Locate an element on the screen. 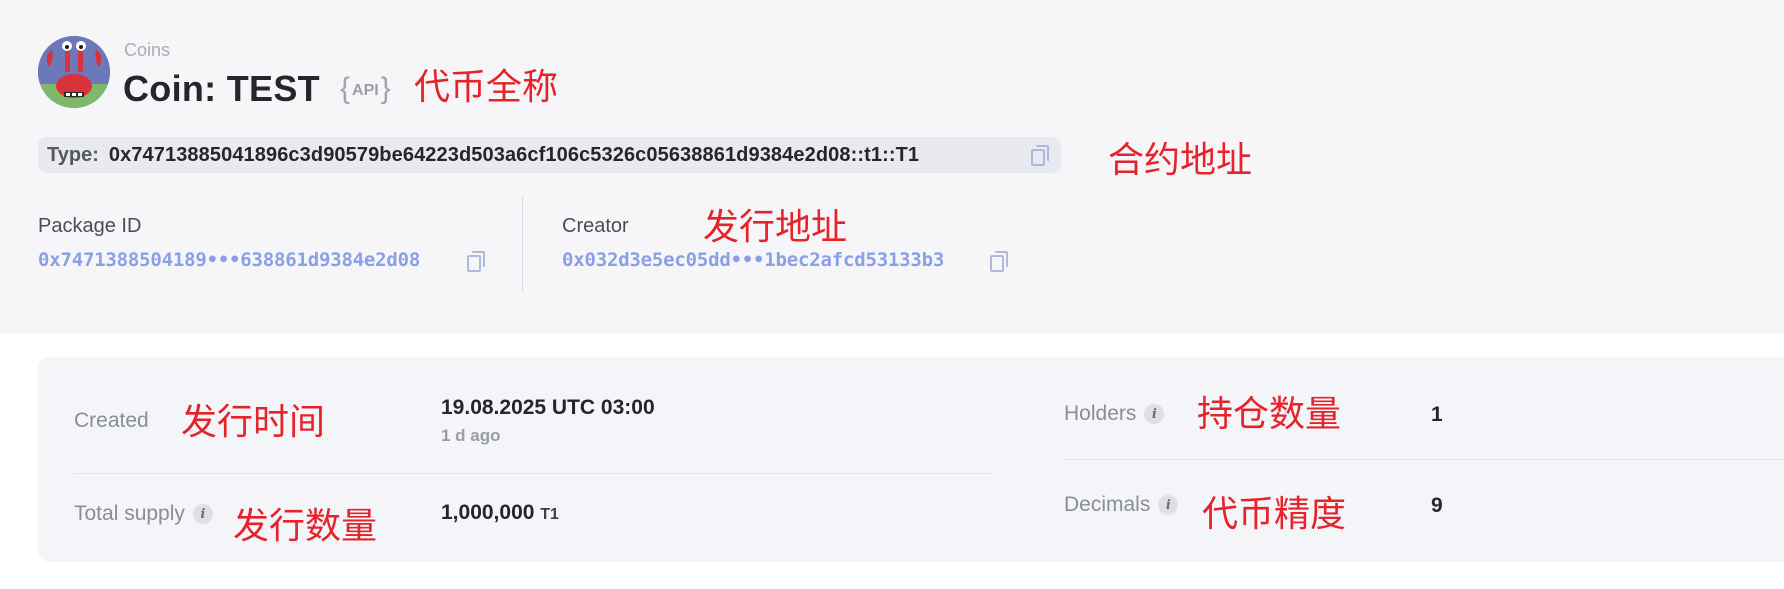  copy-package-id-icon is located at coordinates (476, 261).